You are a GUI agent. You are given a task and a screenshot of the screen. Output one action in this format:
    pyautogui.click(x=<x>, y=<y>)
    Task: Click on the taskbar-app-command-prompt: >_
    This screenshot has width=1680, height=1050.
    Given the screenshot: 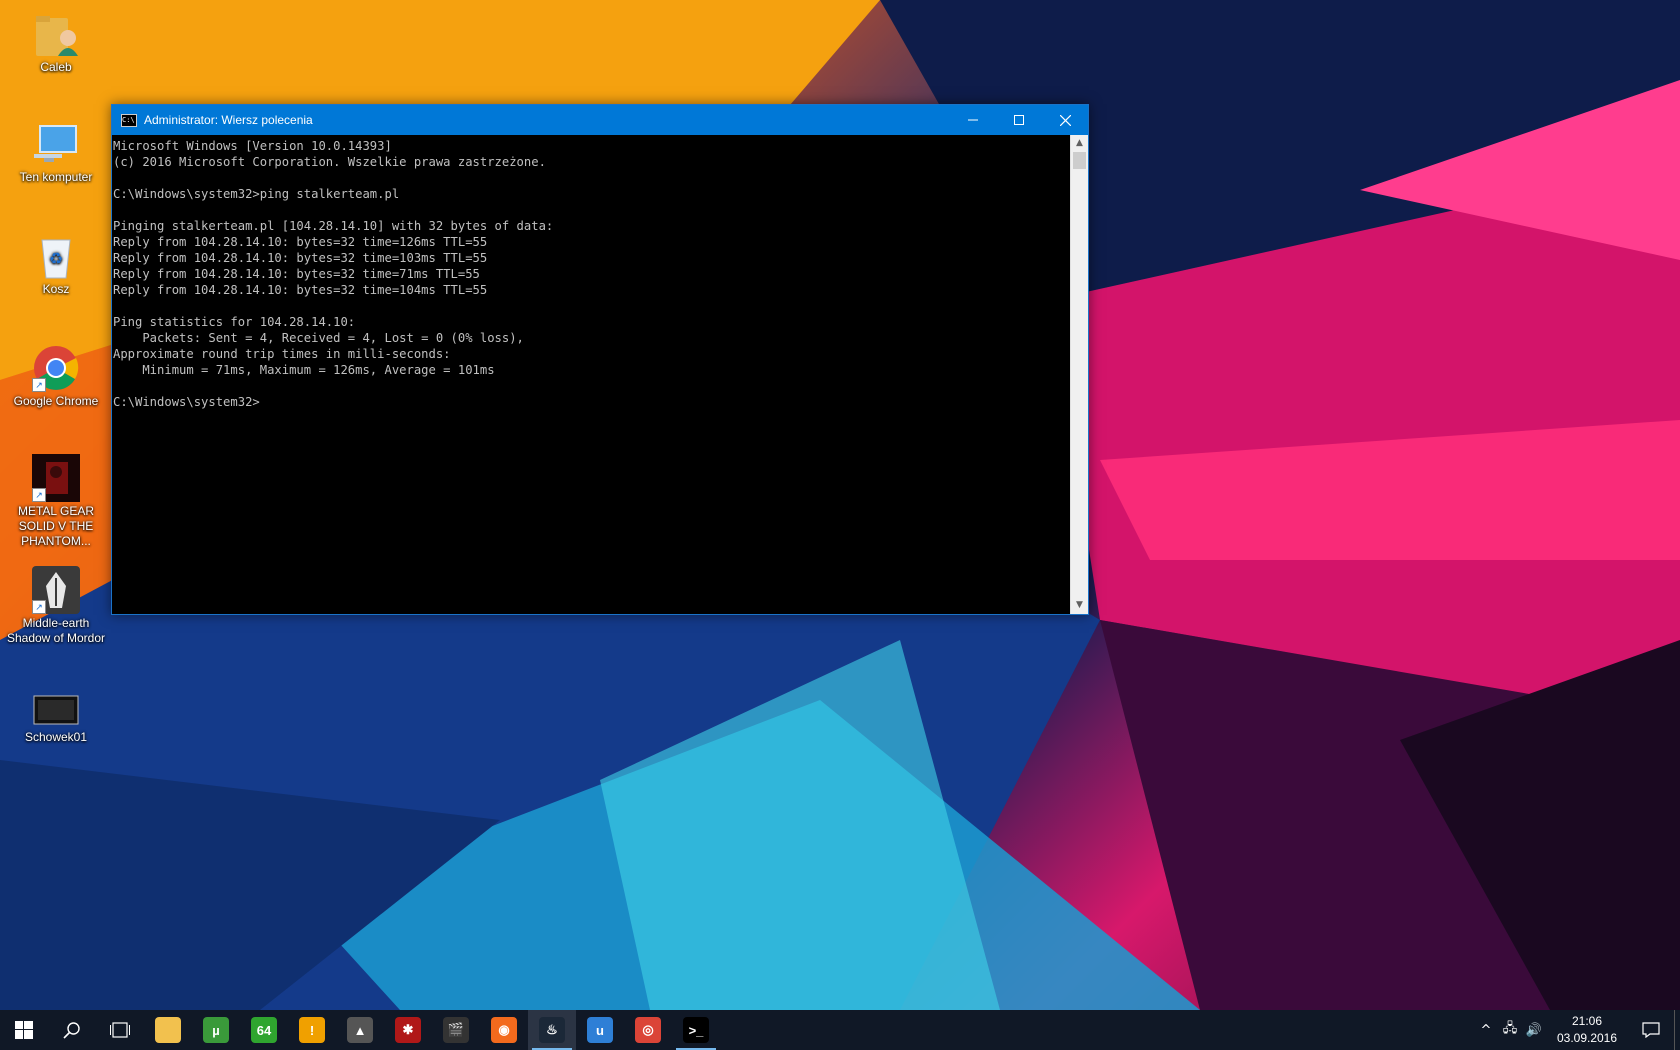 What is the action you would take?
    pyautogui.click(x=696, y=1030)
    